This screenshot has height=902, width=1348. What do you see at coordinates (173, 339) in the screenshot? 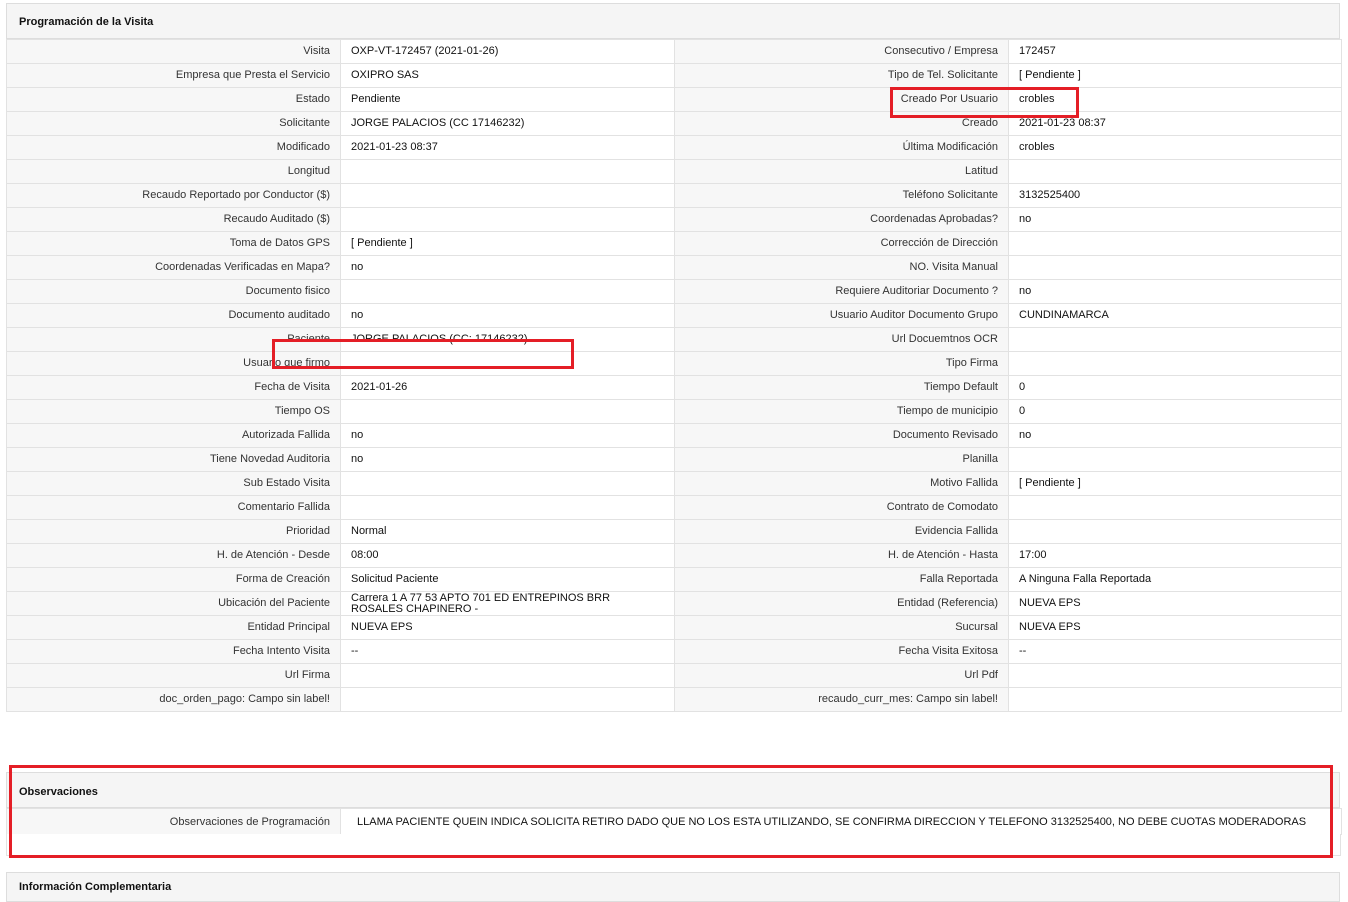
I see `paciente-label: Paciente` at bounding box center [173, 339].